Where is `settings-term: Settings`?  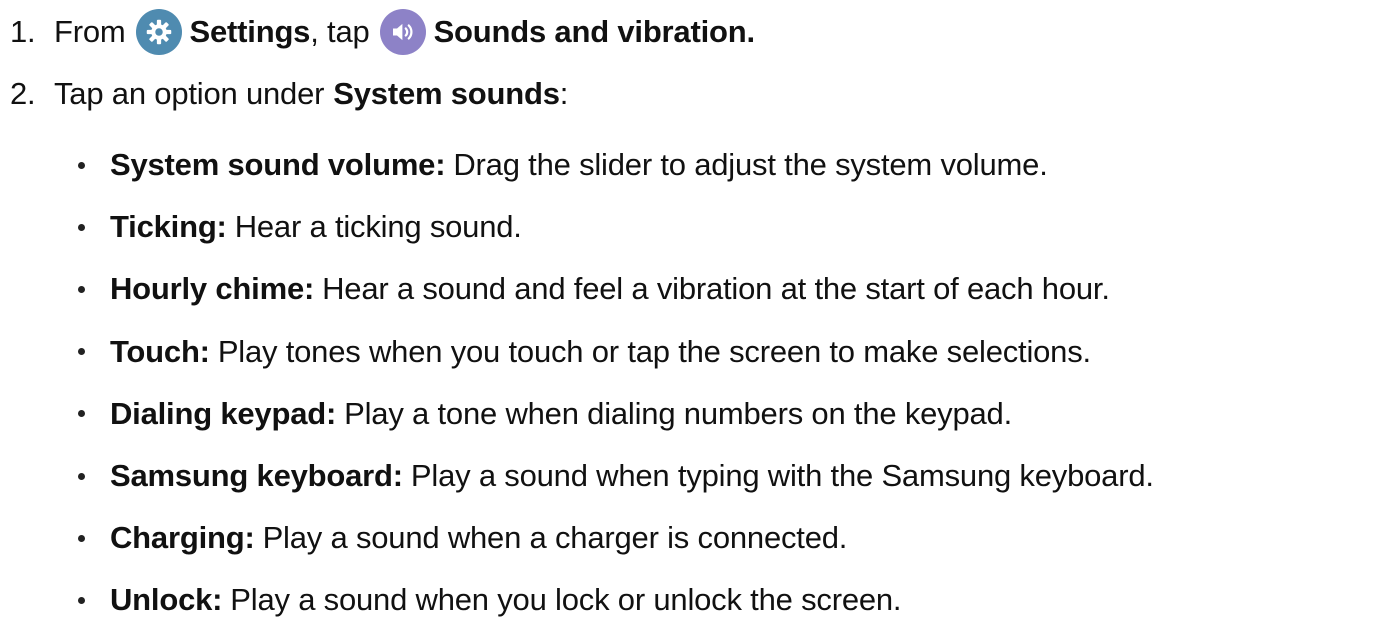 settings-term: Settings is located at coordinates (250, 31).